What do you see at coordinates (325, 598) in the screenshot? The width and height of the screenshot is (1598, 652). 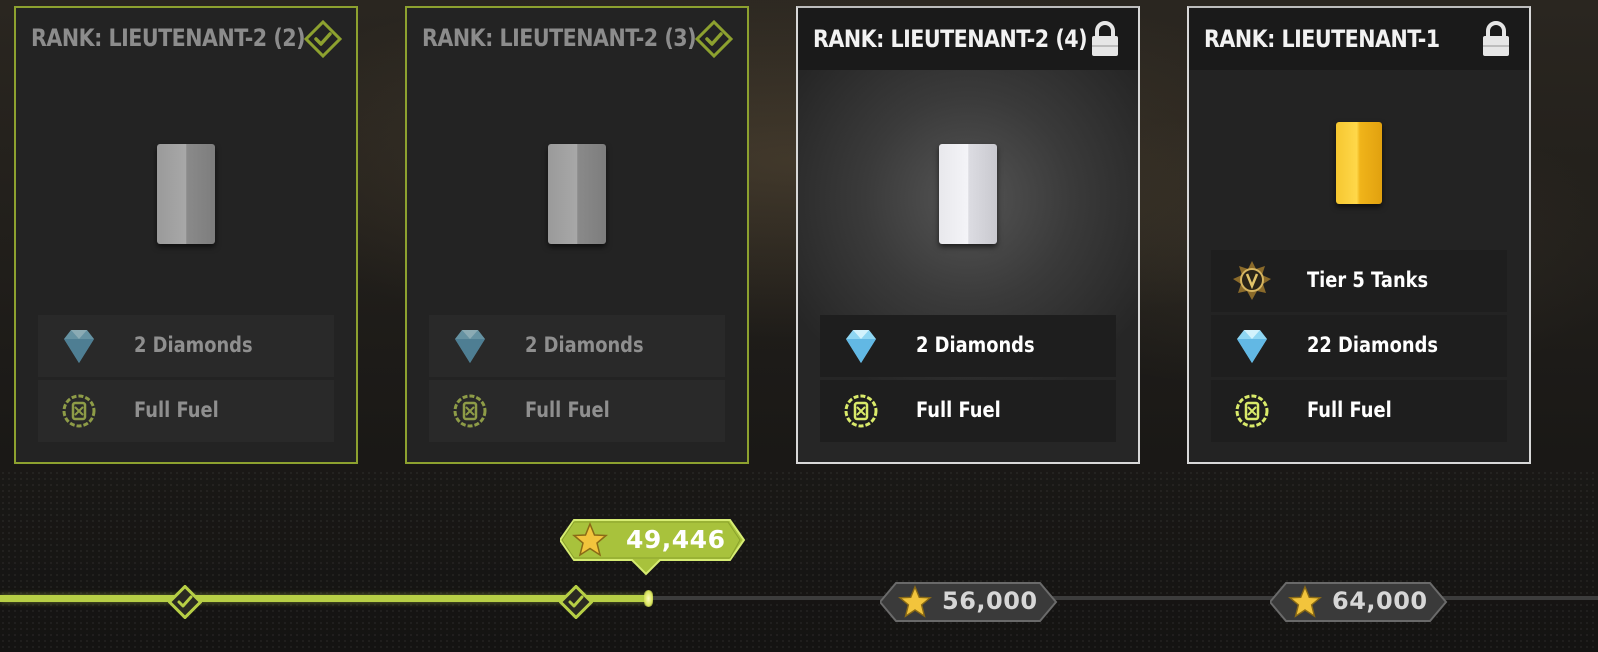 I see `progress-track-fill` at bounding box center [325, 598].